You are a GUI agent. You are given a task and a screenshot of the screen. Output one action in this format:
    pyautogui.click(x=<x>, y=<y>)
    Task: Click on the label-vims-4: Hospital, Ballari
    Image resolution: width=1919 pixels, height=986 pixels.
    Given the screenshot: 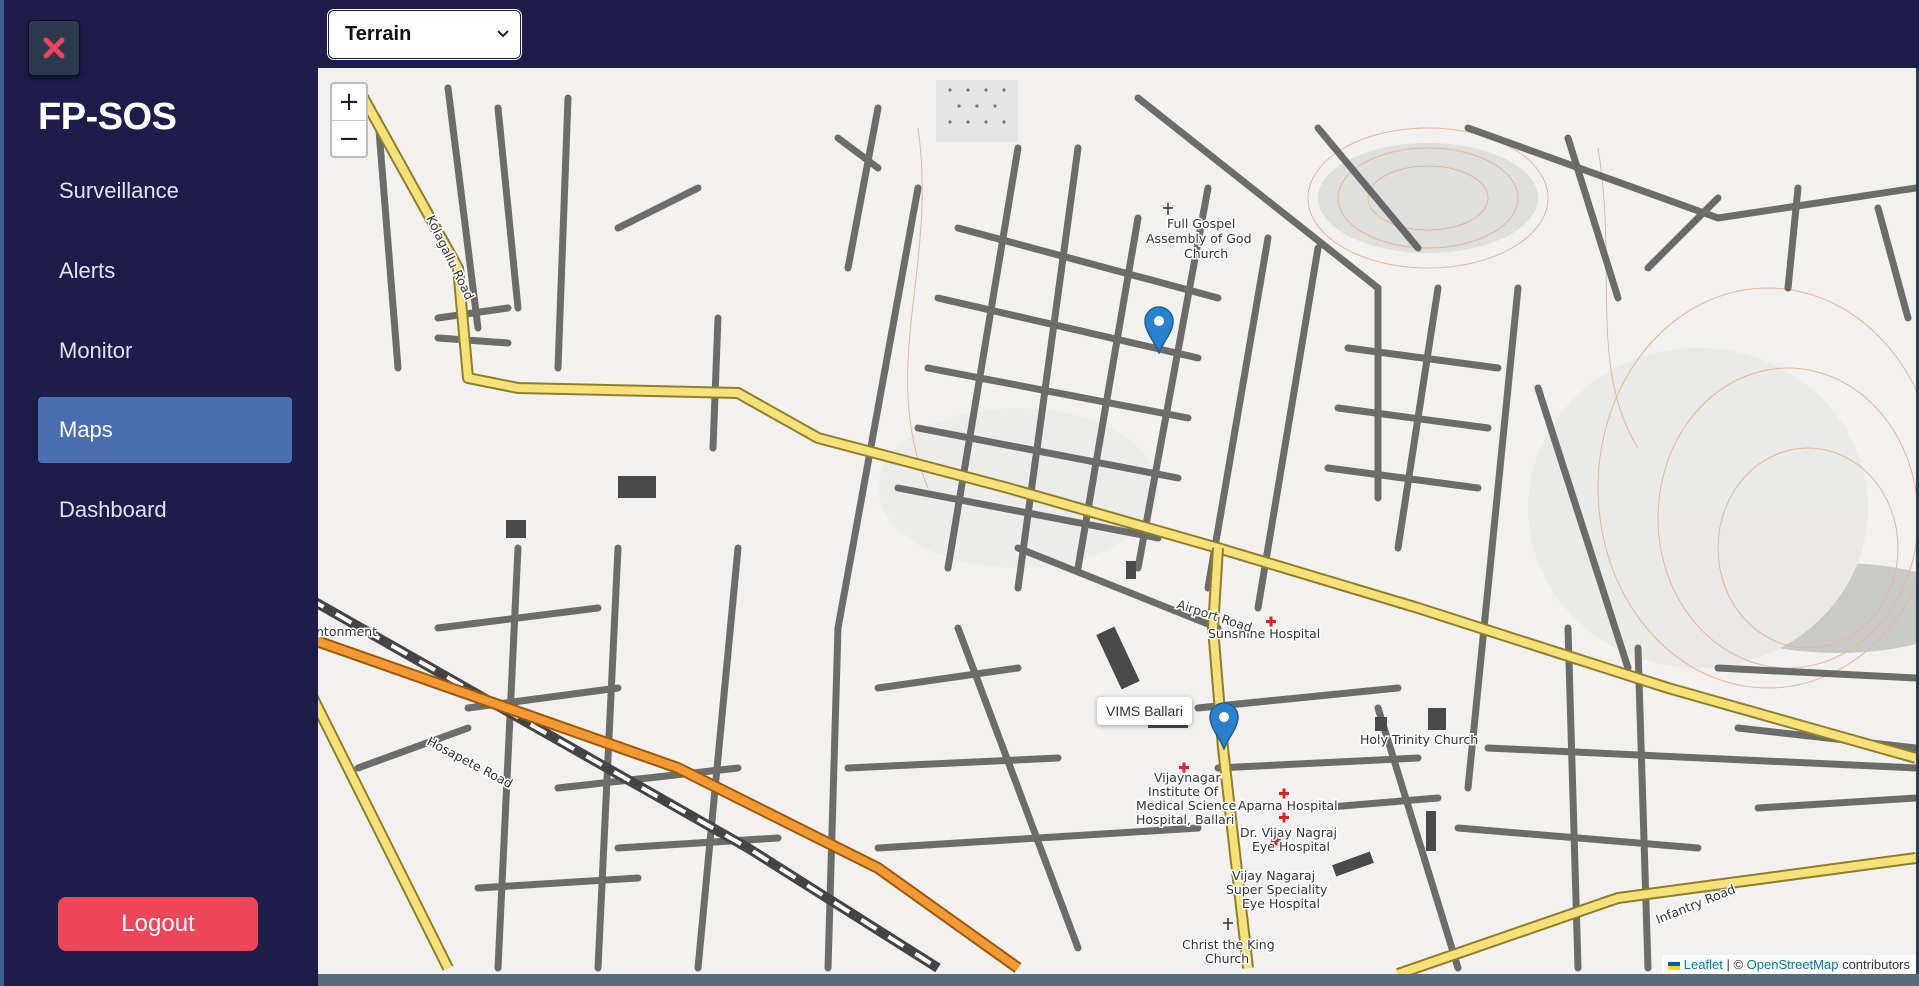 What is the action you would take?
    pyautogui.click(x=1185, y=819)
    